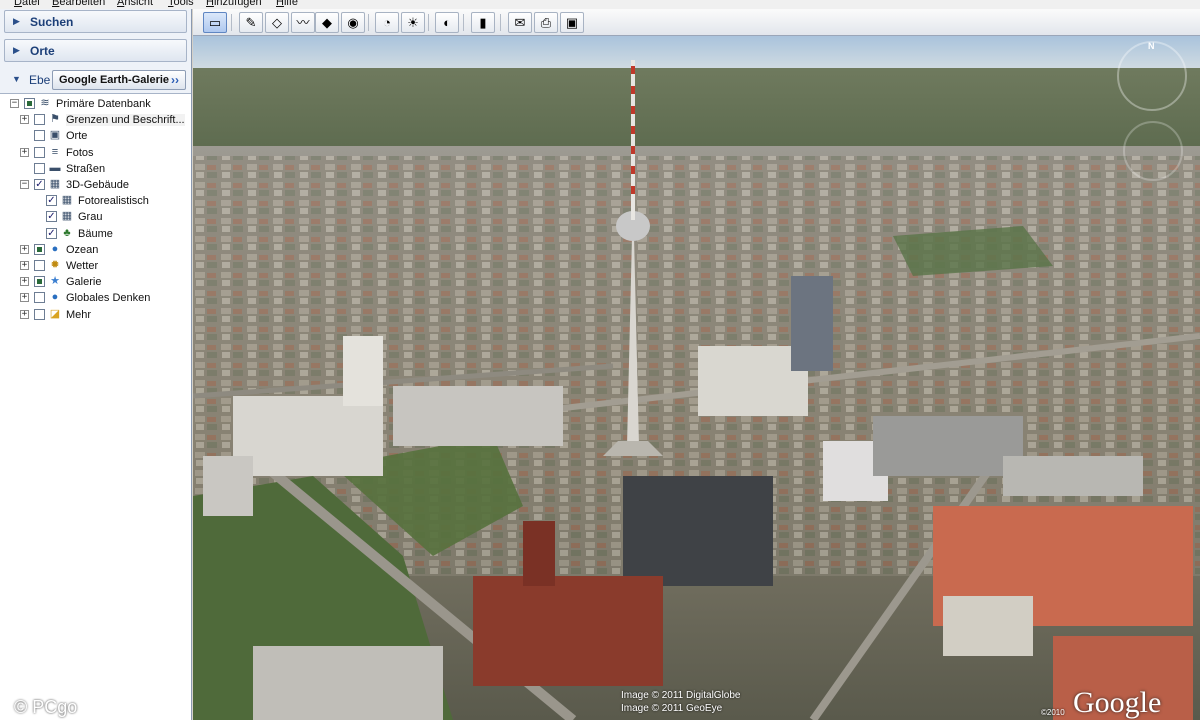  Describe the element at coordinates (287, 4) in the screenshot. I see `menu-help: Hilfe` at that location.